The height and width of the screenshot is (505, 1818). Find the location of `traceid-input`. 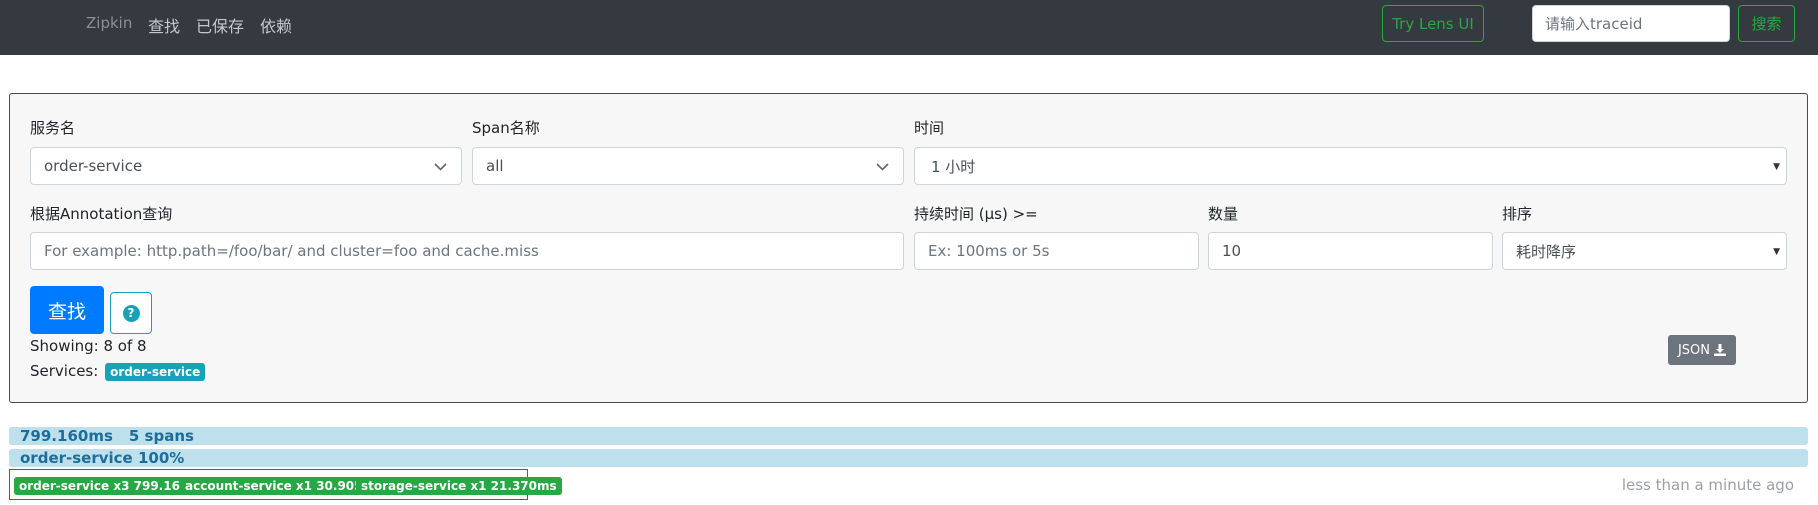

traceid-input is located at coordinates (1631, 23).